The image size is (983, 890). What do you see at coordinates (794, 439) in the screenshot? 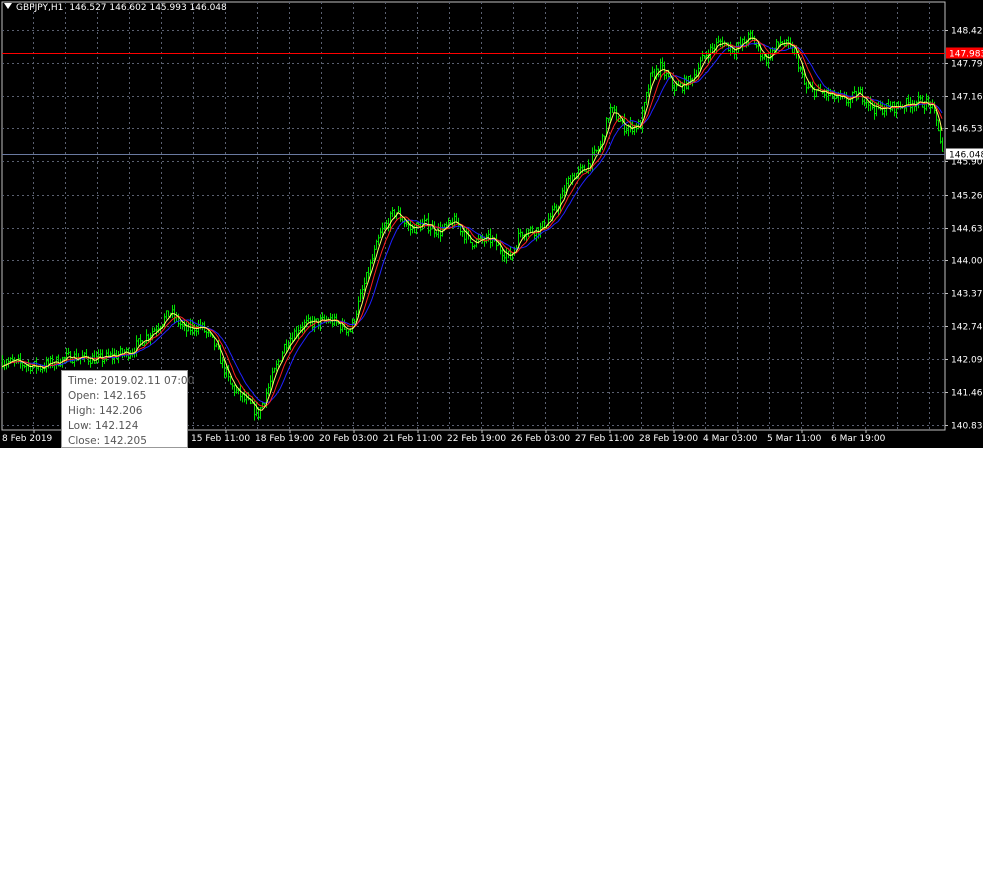
I see `time-label: 5 Mar 11:00` at bounding box center [794, 439].